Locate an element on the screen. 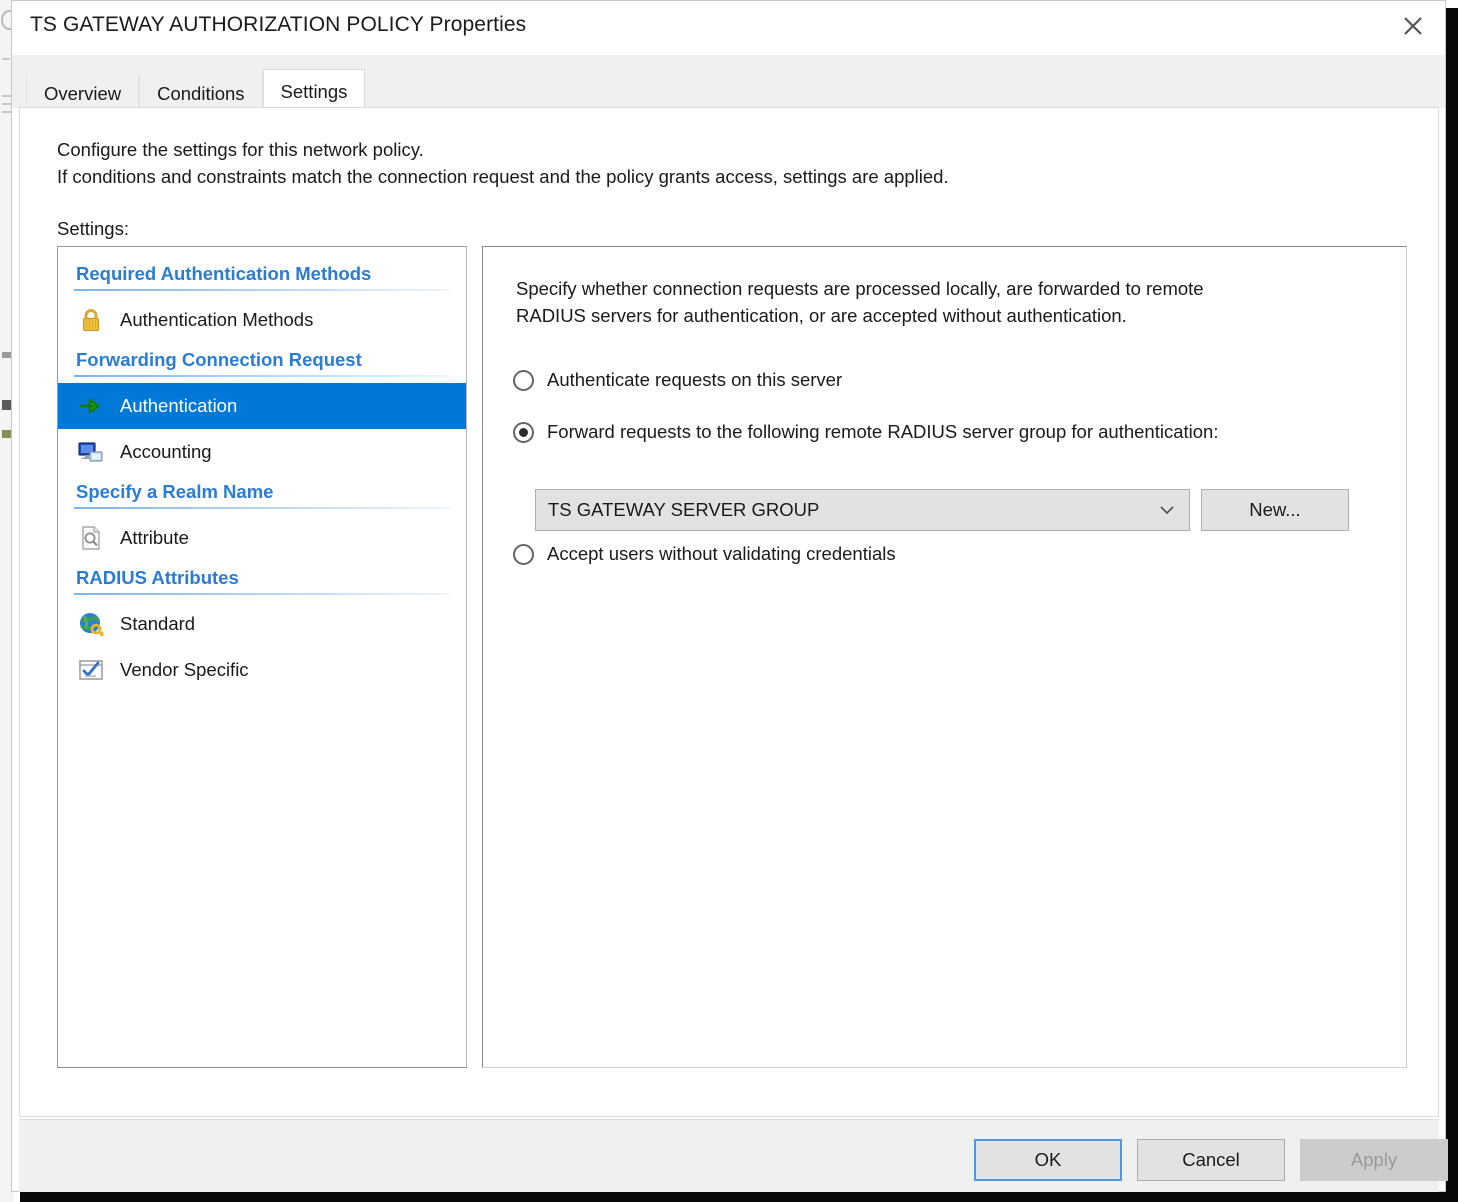  green-arrow-icon is located at coordinates (91, 406).